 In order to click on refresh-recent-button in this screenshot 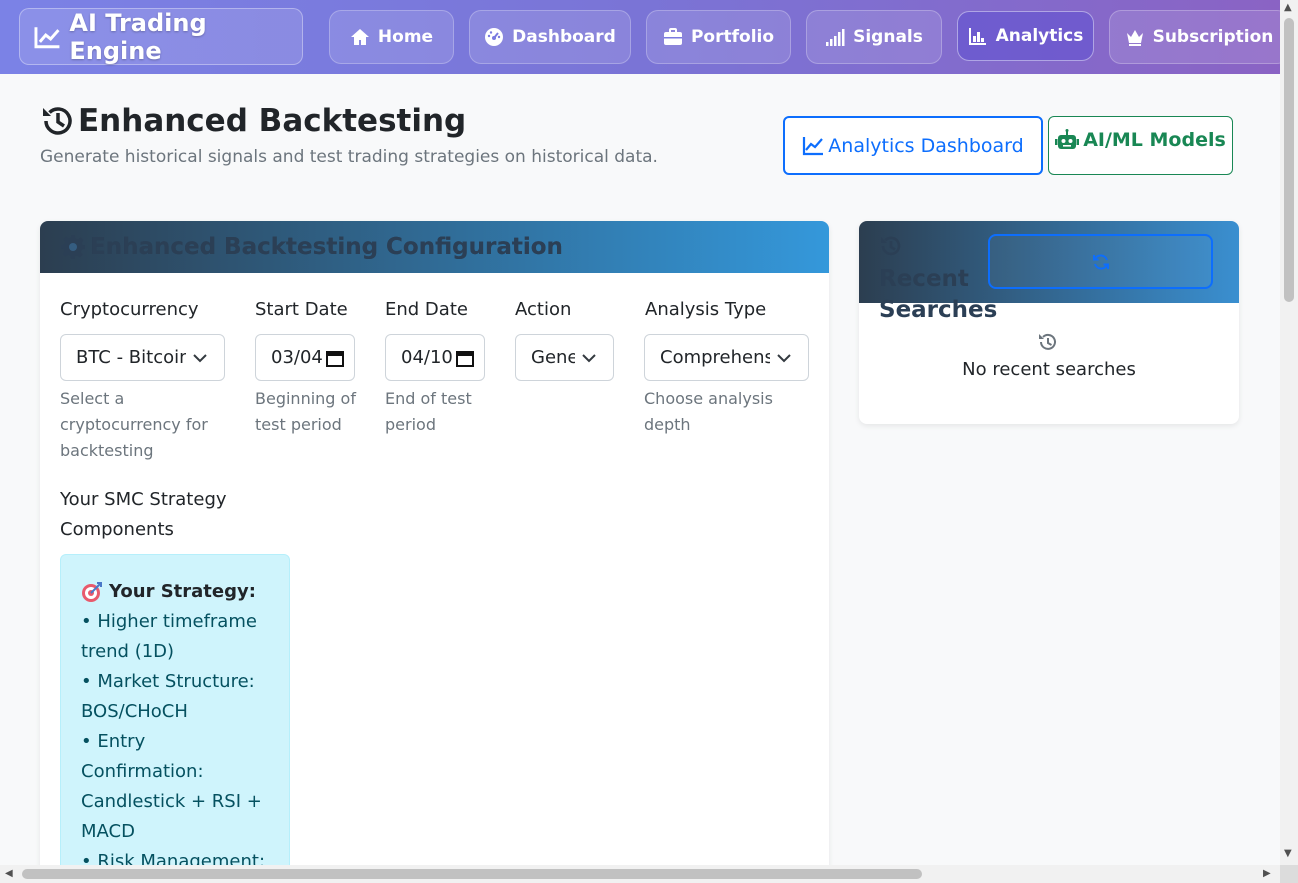, I will do `click(1100, 261)`.